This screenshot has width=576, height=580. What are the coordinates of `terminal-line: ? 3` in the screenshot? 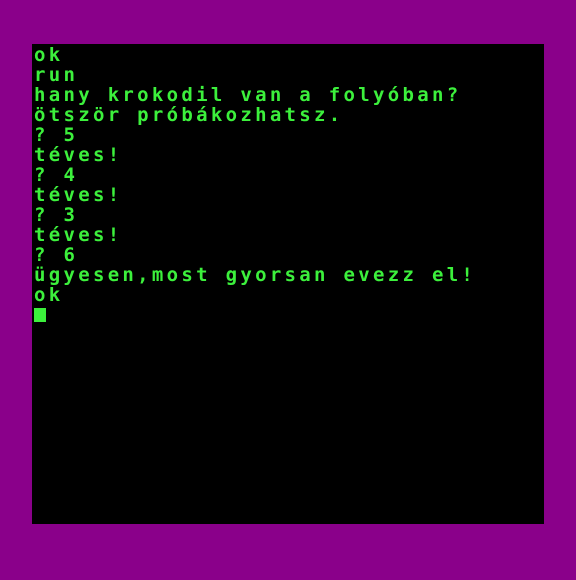 It's located at (56, 215).